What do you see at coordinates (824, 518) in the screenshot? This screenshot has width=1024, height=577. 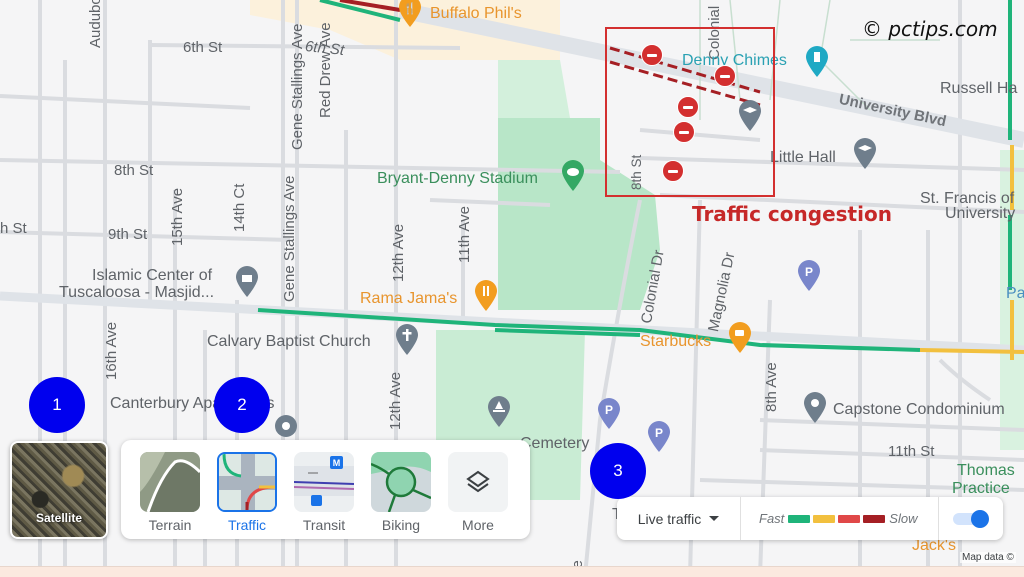 I see `legend-swatch-medium` at bounding box center [824, 518].